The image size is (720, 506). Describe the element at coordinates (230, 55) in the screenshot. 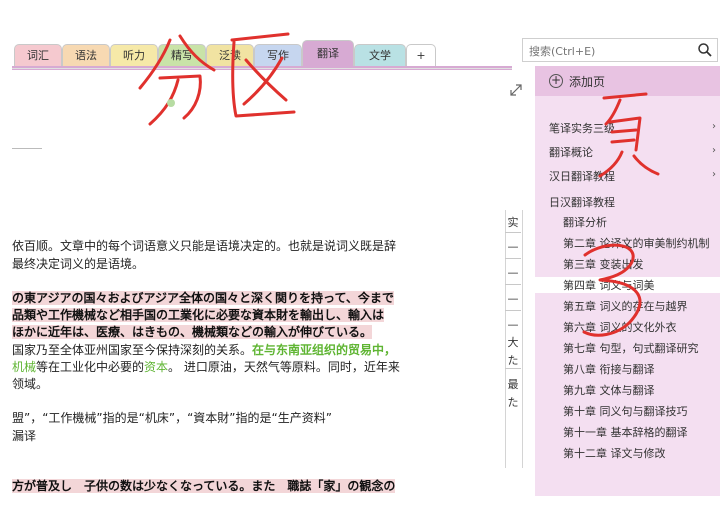

I see `tab-4: 泛读` at that location.